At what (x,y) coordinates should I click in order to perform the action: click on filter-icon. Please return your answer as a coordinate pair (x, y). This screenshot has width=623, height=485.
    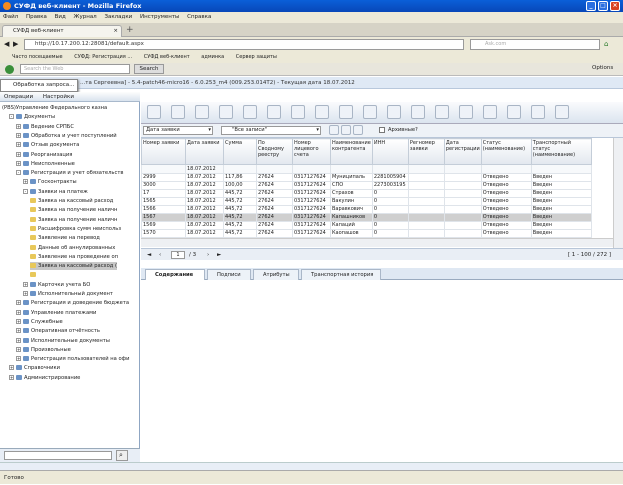
    Looking at the image, I should click on (334, 130).